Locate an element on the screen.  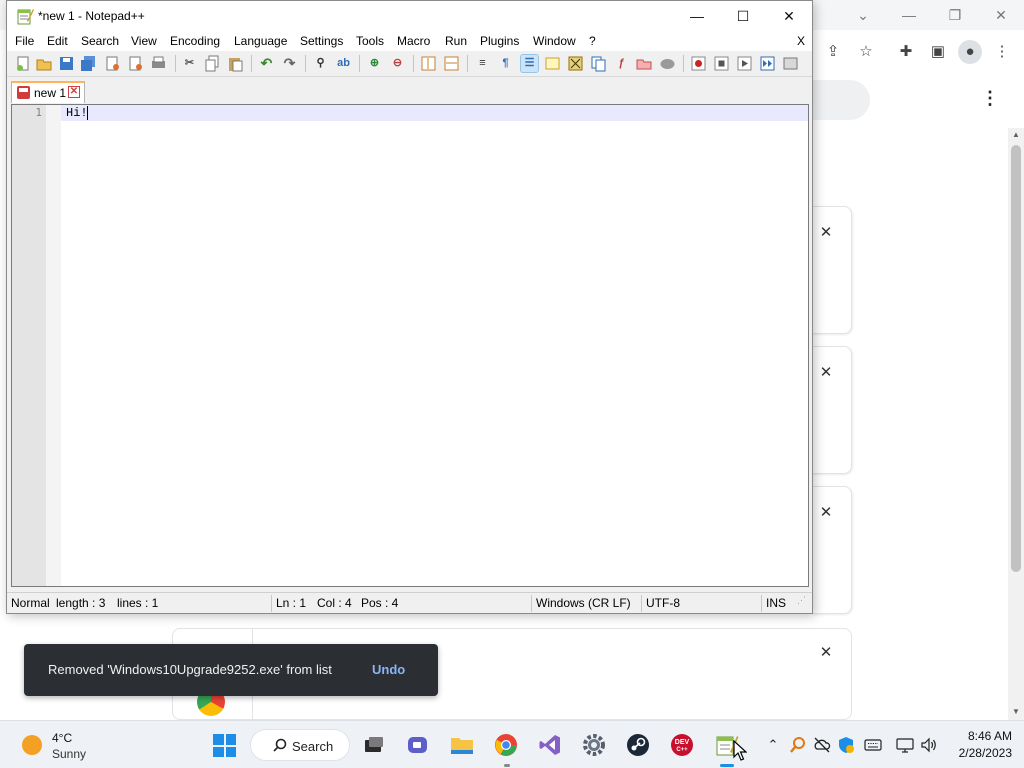
status-divider is located at coordinates (641, 603).